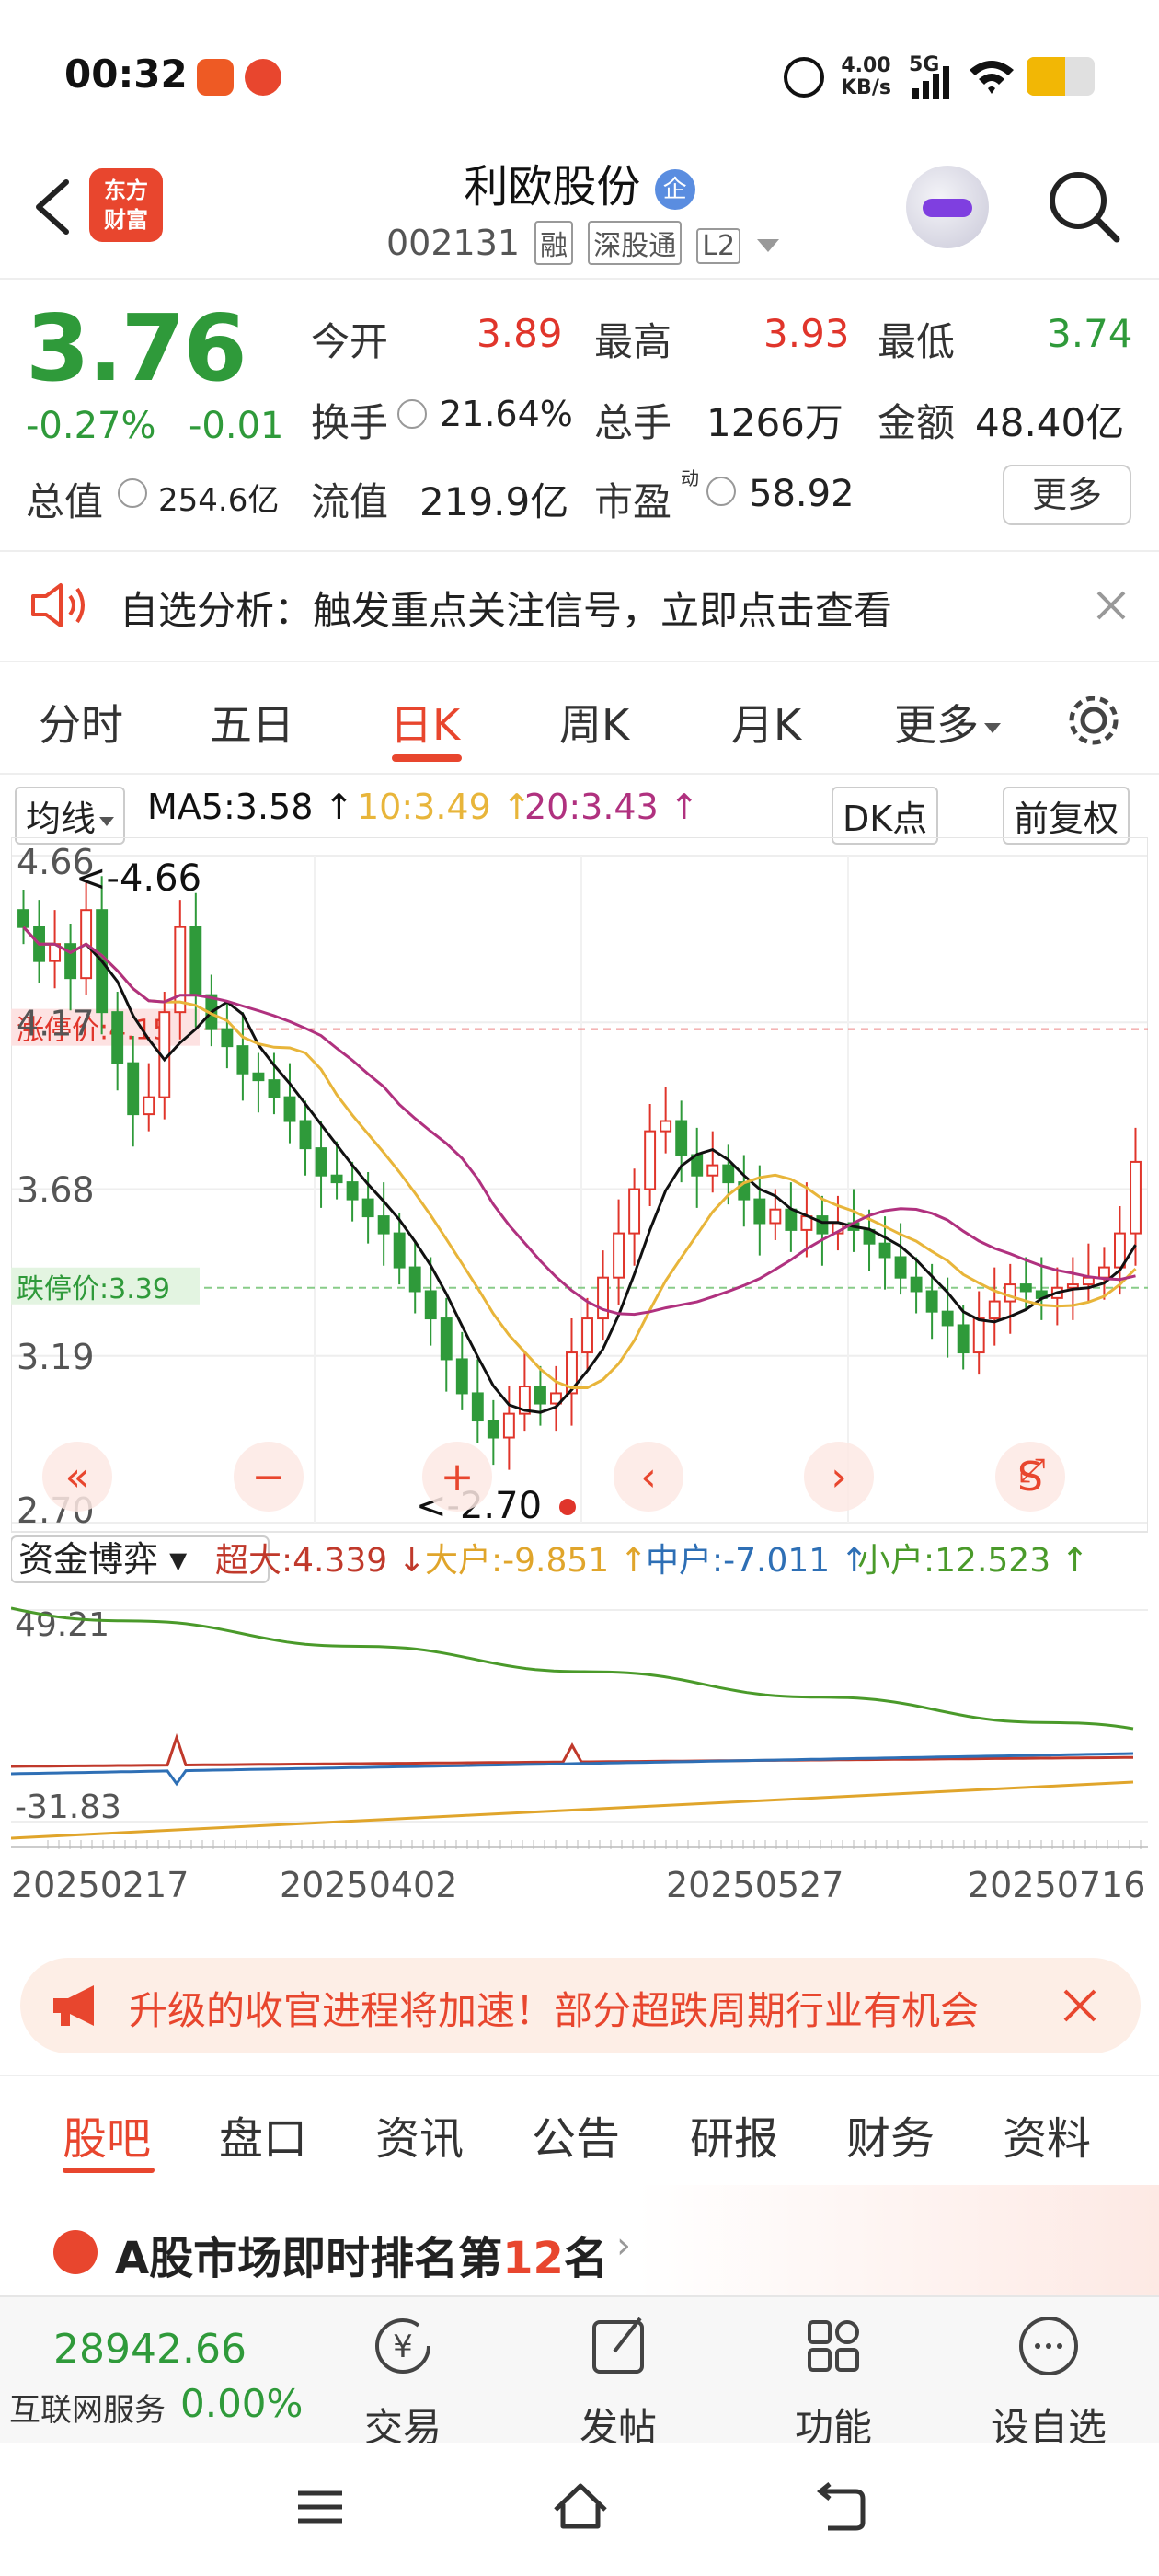  What do you see at coordinates (309, 2258) in the screenshot?
I see `rank-prefix: A股市场即时排名第` at bounding box center [309, 2258].